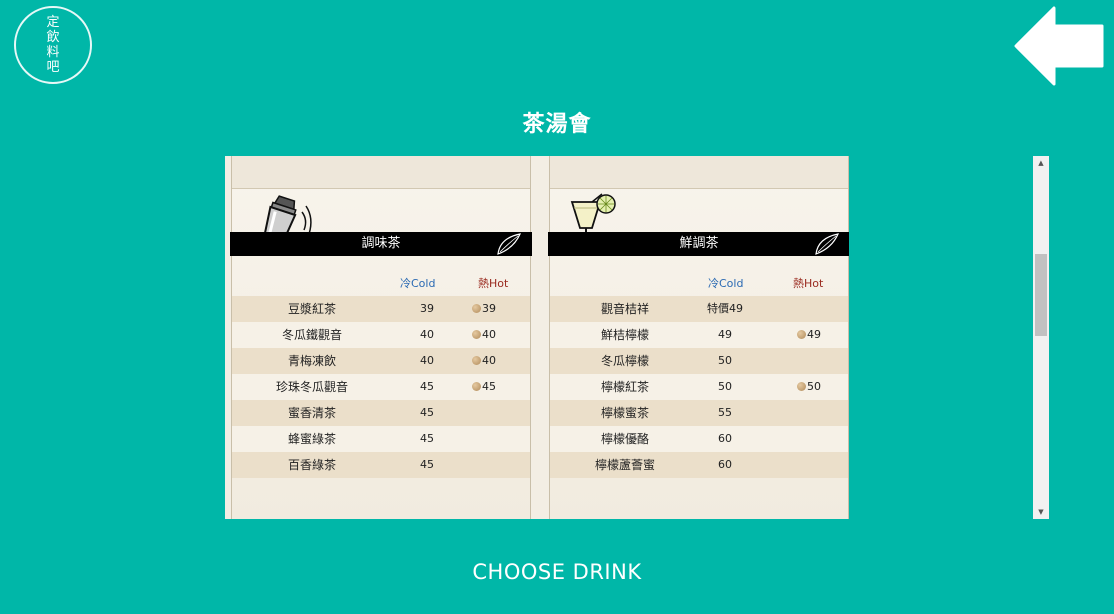 The image size is (1114, 614). Describe the element at coordinates (381, 361) in the screenshot. I see `menu-row: 青梅凍飲 40 40` at that location.